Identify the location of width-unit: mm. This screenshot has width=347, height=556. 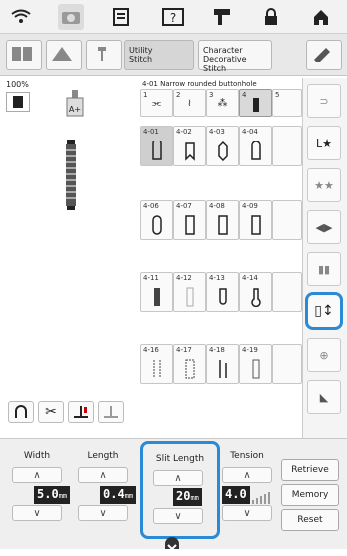
(63, 496).